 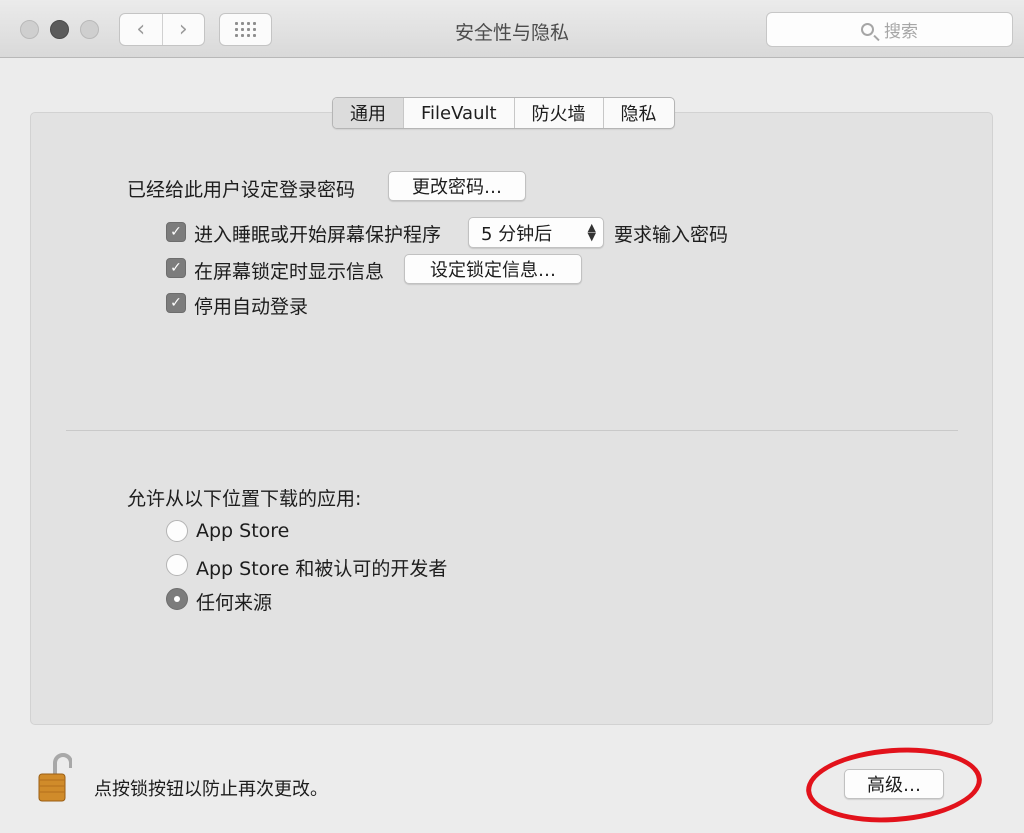 I want to click on back-button: ‹, so click(x=141, y=29).